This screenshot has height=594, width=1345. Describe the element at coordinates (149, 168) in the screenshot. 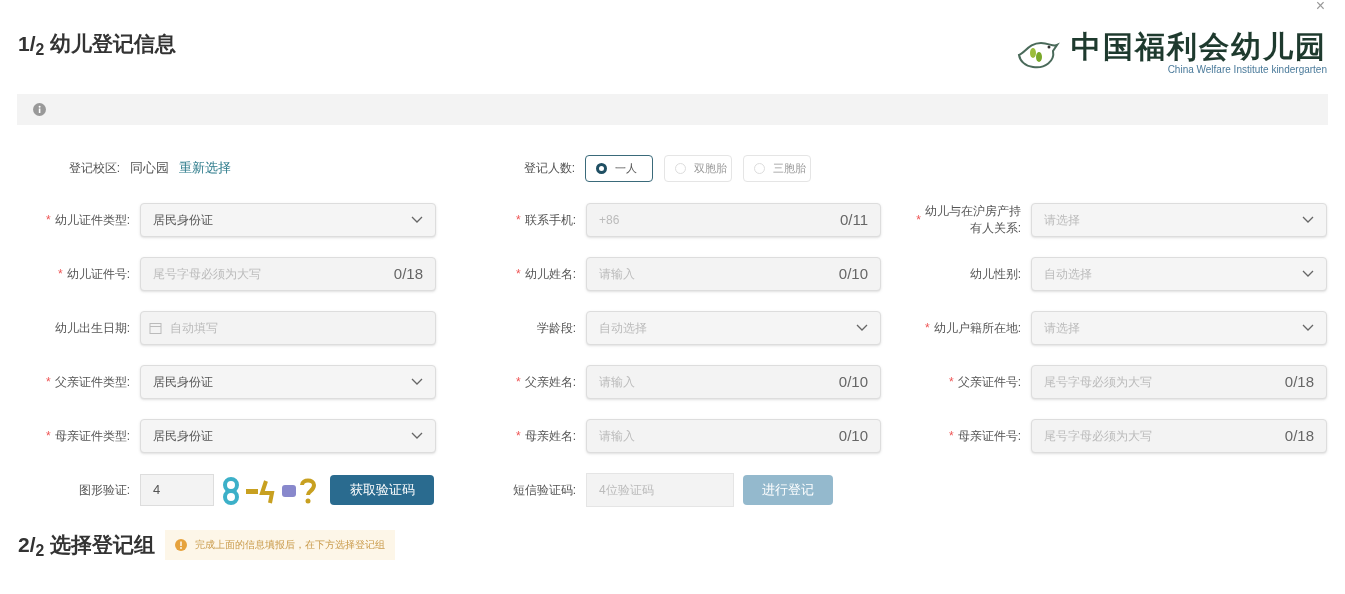

I see `campus-value: 同心园` at that location.